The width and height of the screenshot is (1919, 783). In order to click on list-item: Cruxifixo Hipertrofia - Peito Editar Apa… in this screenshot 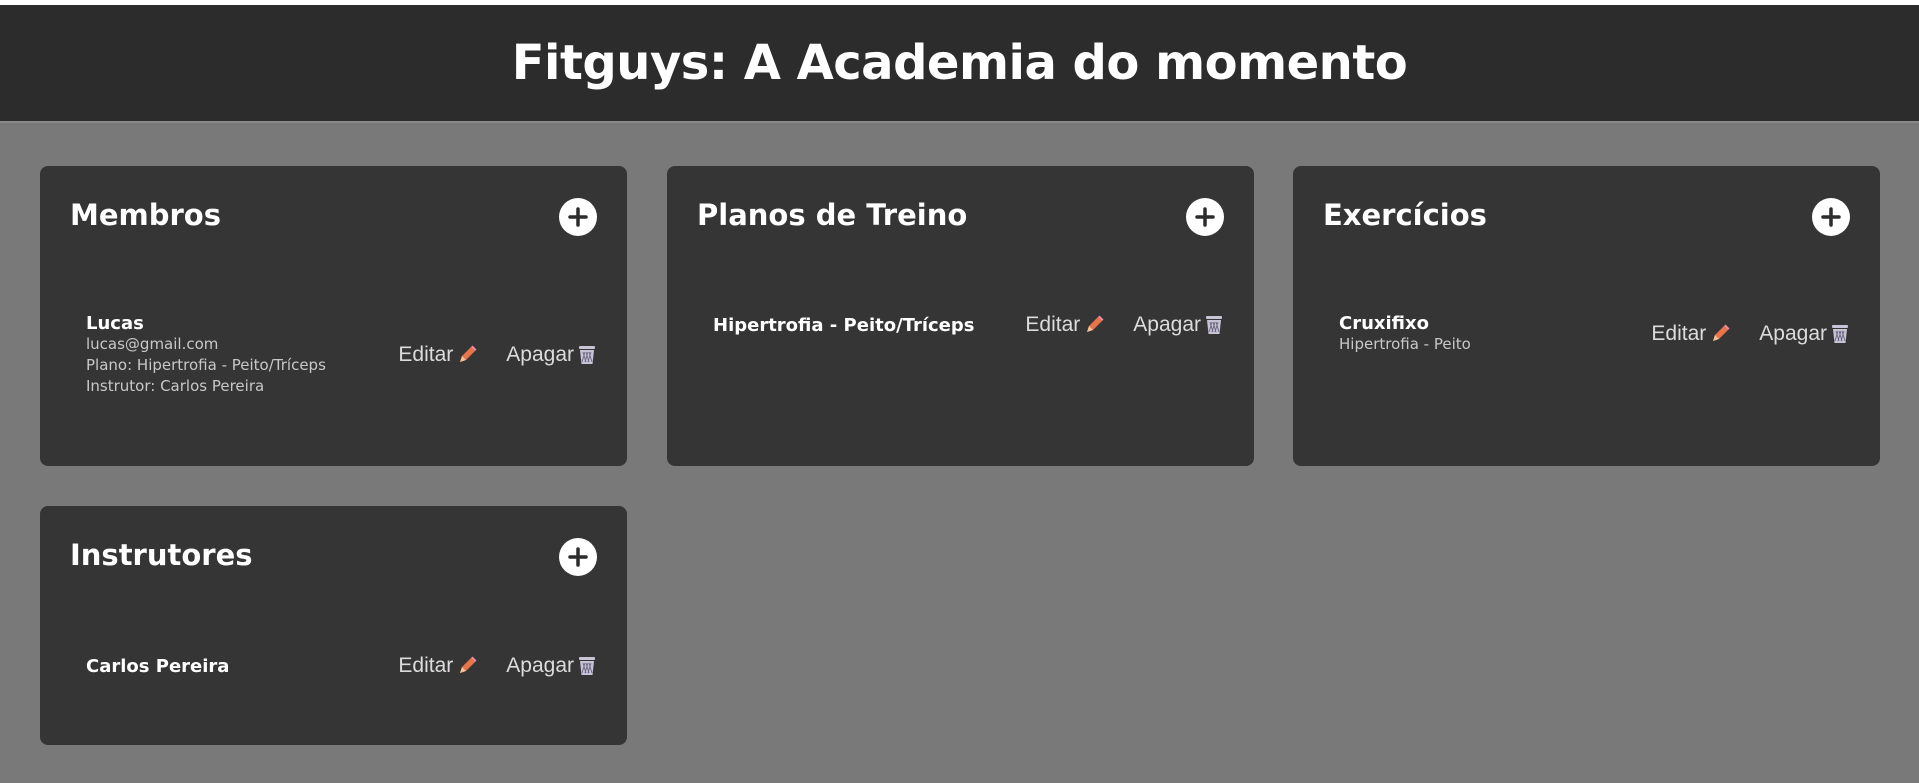, I will do `click(1594, 334)`.